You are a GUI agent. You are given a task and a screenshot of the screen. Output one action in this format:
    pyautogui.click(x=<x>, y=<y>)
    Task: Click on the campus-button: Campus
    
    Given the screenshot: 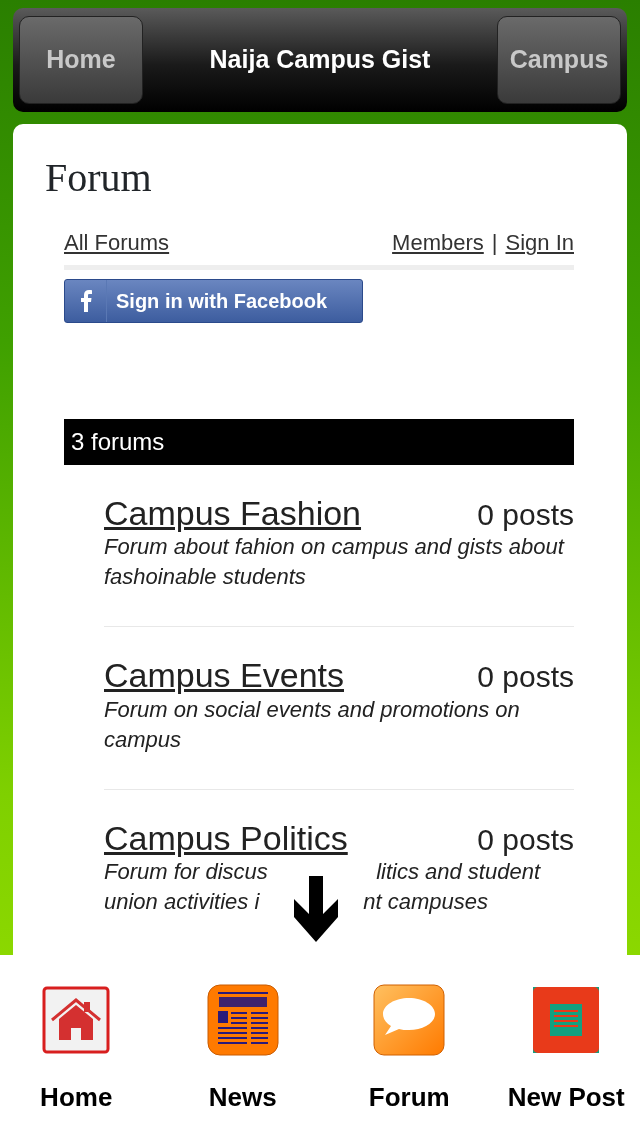 What is the action you would take?
    pyautogui.click(x=559, y=60)
    